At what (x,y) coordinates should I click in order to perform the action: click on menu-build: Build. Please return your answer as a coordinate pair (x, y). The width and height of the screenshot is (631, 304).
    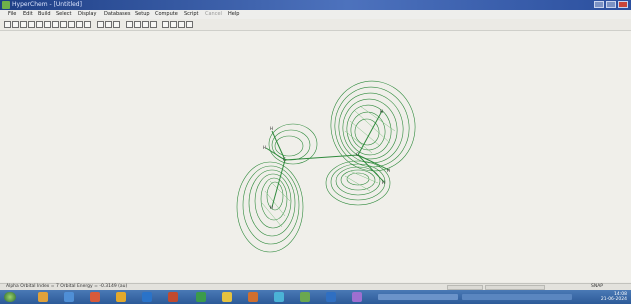
    Looking at the image, I should click on (44, 14).